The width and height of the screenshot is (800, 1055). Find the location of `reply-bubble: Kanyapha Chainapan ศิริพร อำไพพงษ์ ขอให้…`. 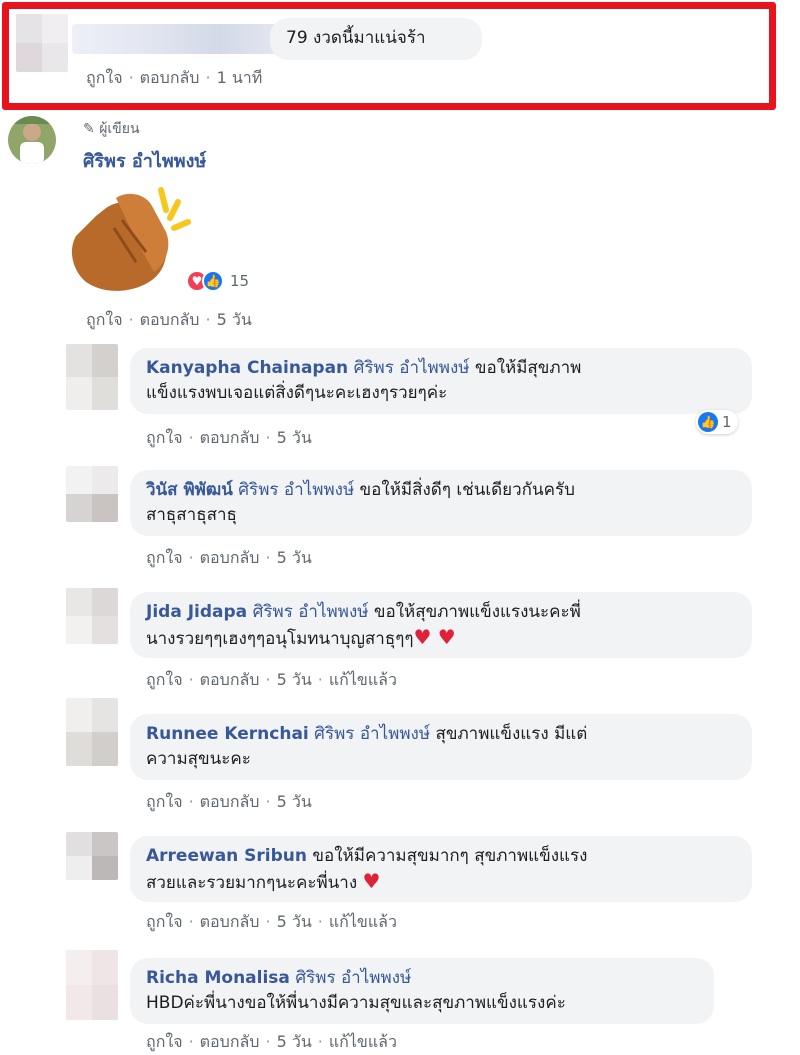

reply-bubble: Kanyapha Chainapan ศิริพร อำไพพงษ์ ขอให้… is located at coordinates (441, 381).